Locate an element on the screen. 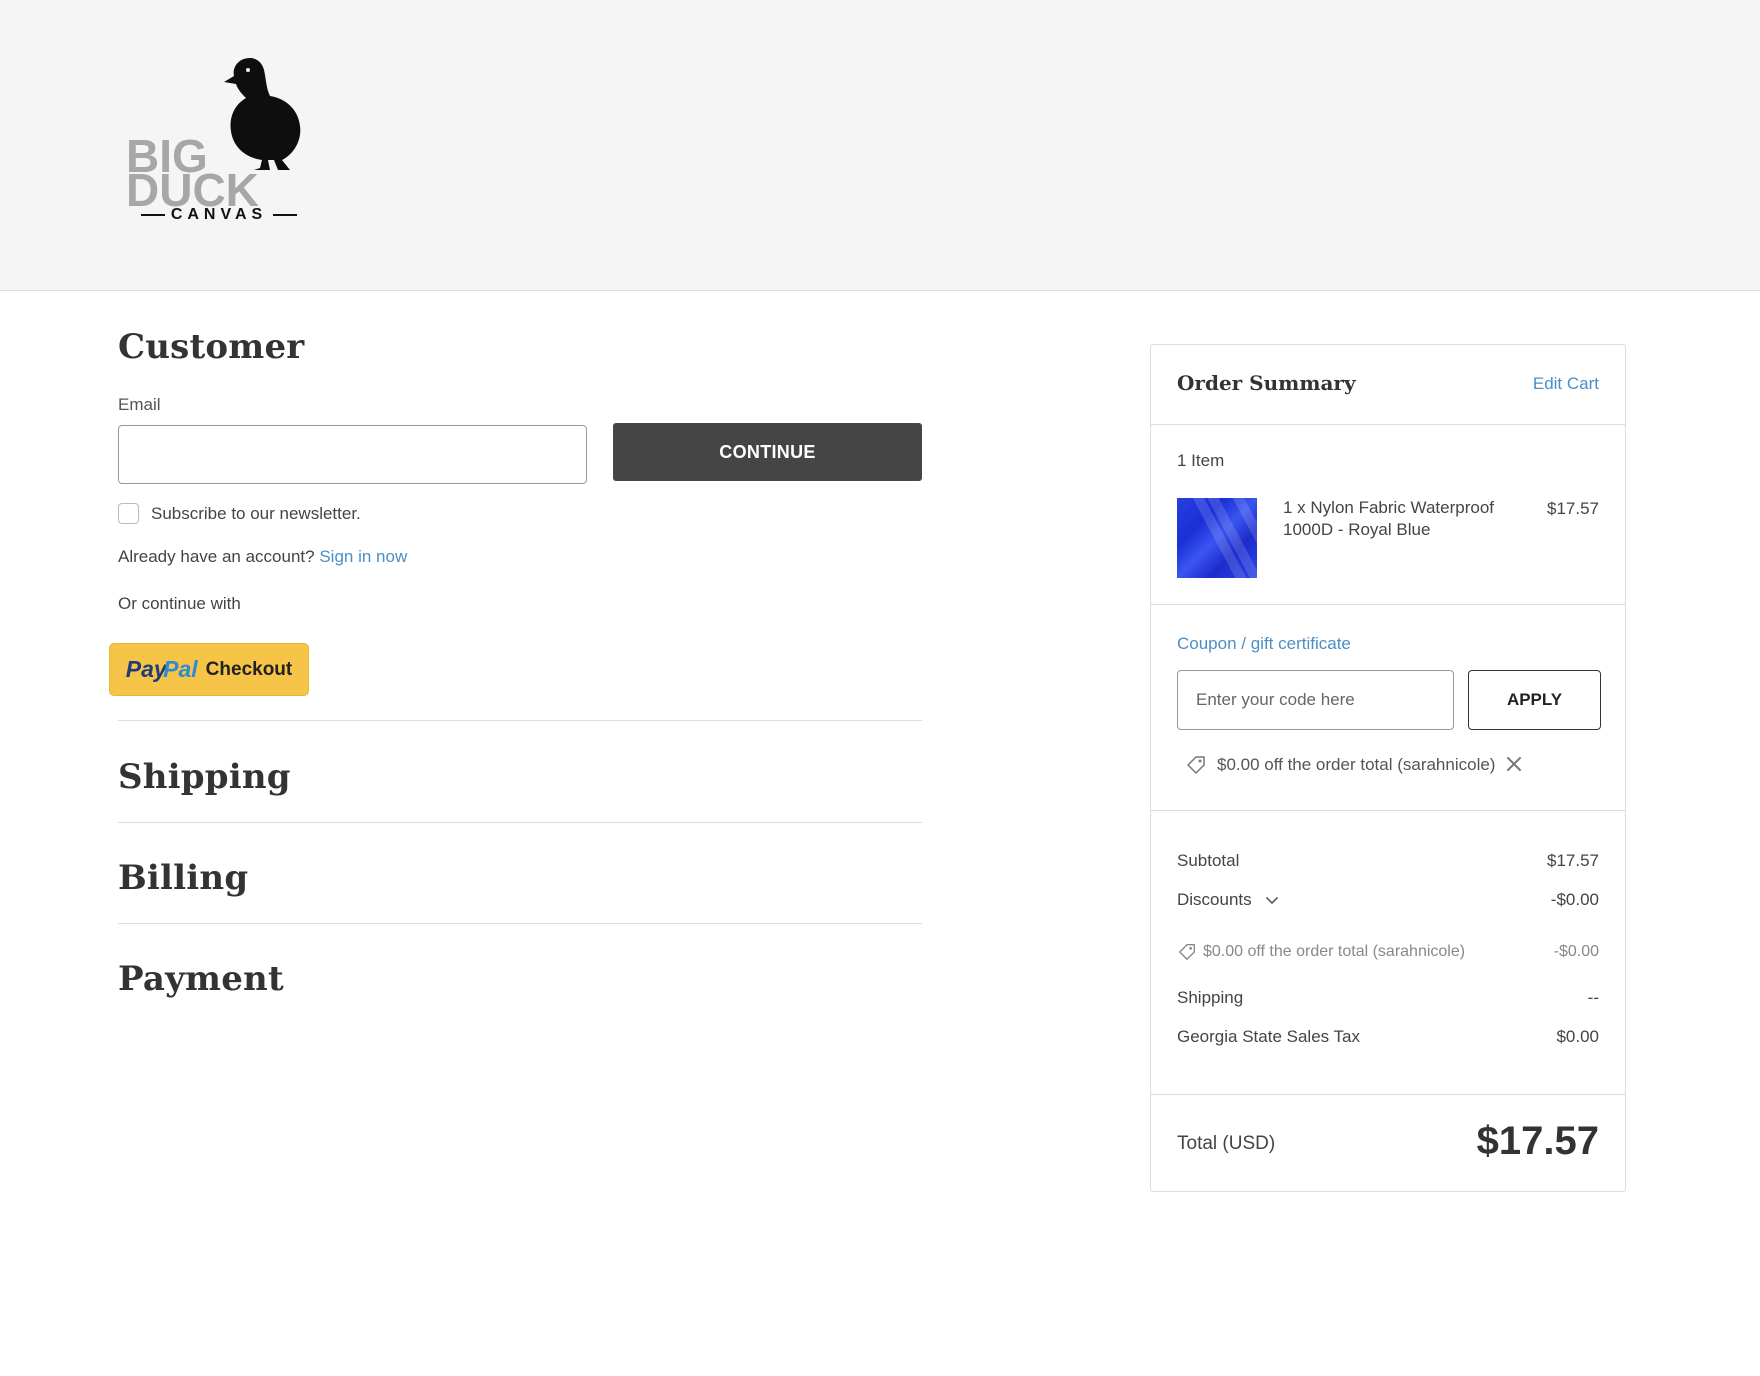 Image resolution: width=1760 pixels, height=1376 pixels. applied-coupon: $0.00 off the order total (sarahnicole) is located at coordinates (1357, 765).